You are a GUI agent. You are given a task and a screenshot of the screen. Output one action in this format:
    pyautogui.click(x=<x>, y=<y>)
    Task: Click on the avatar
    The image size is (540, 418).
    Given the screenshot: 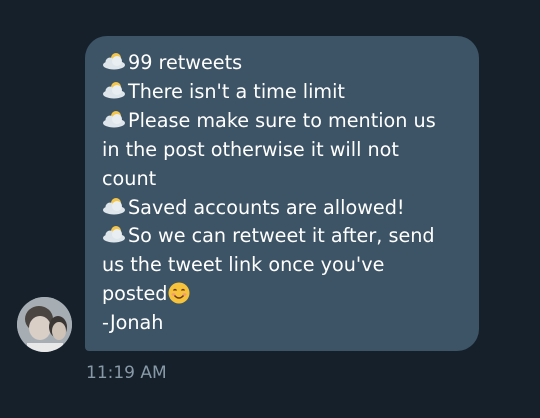 What is the action you would take?
    pyautogui.click(x=44, y=324)
    